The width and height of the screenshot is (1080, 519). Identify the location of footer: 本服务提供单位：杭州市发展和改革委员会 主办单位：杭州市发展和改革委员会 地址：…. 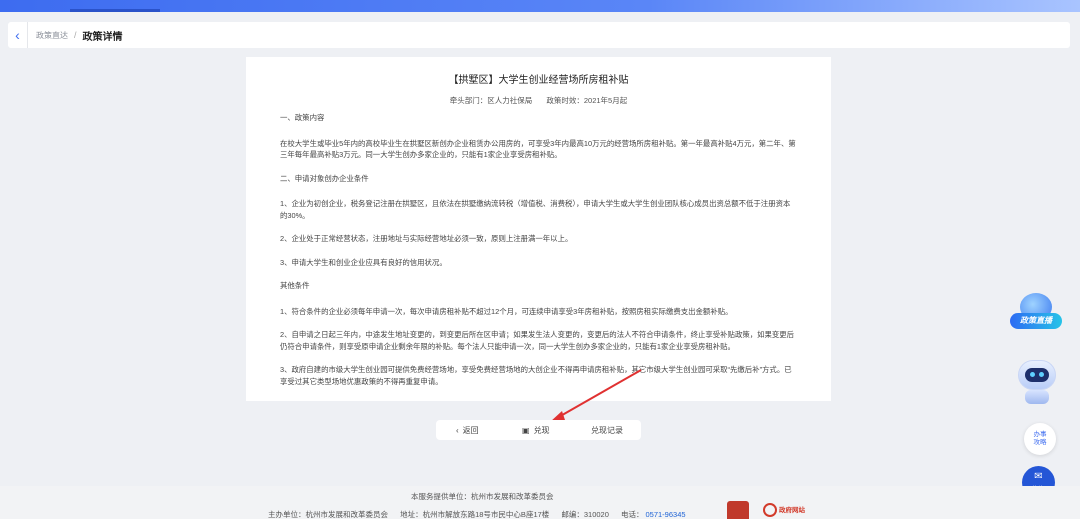
(540, 502).